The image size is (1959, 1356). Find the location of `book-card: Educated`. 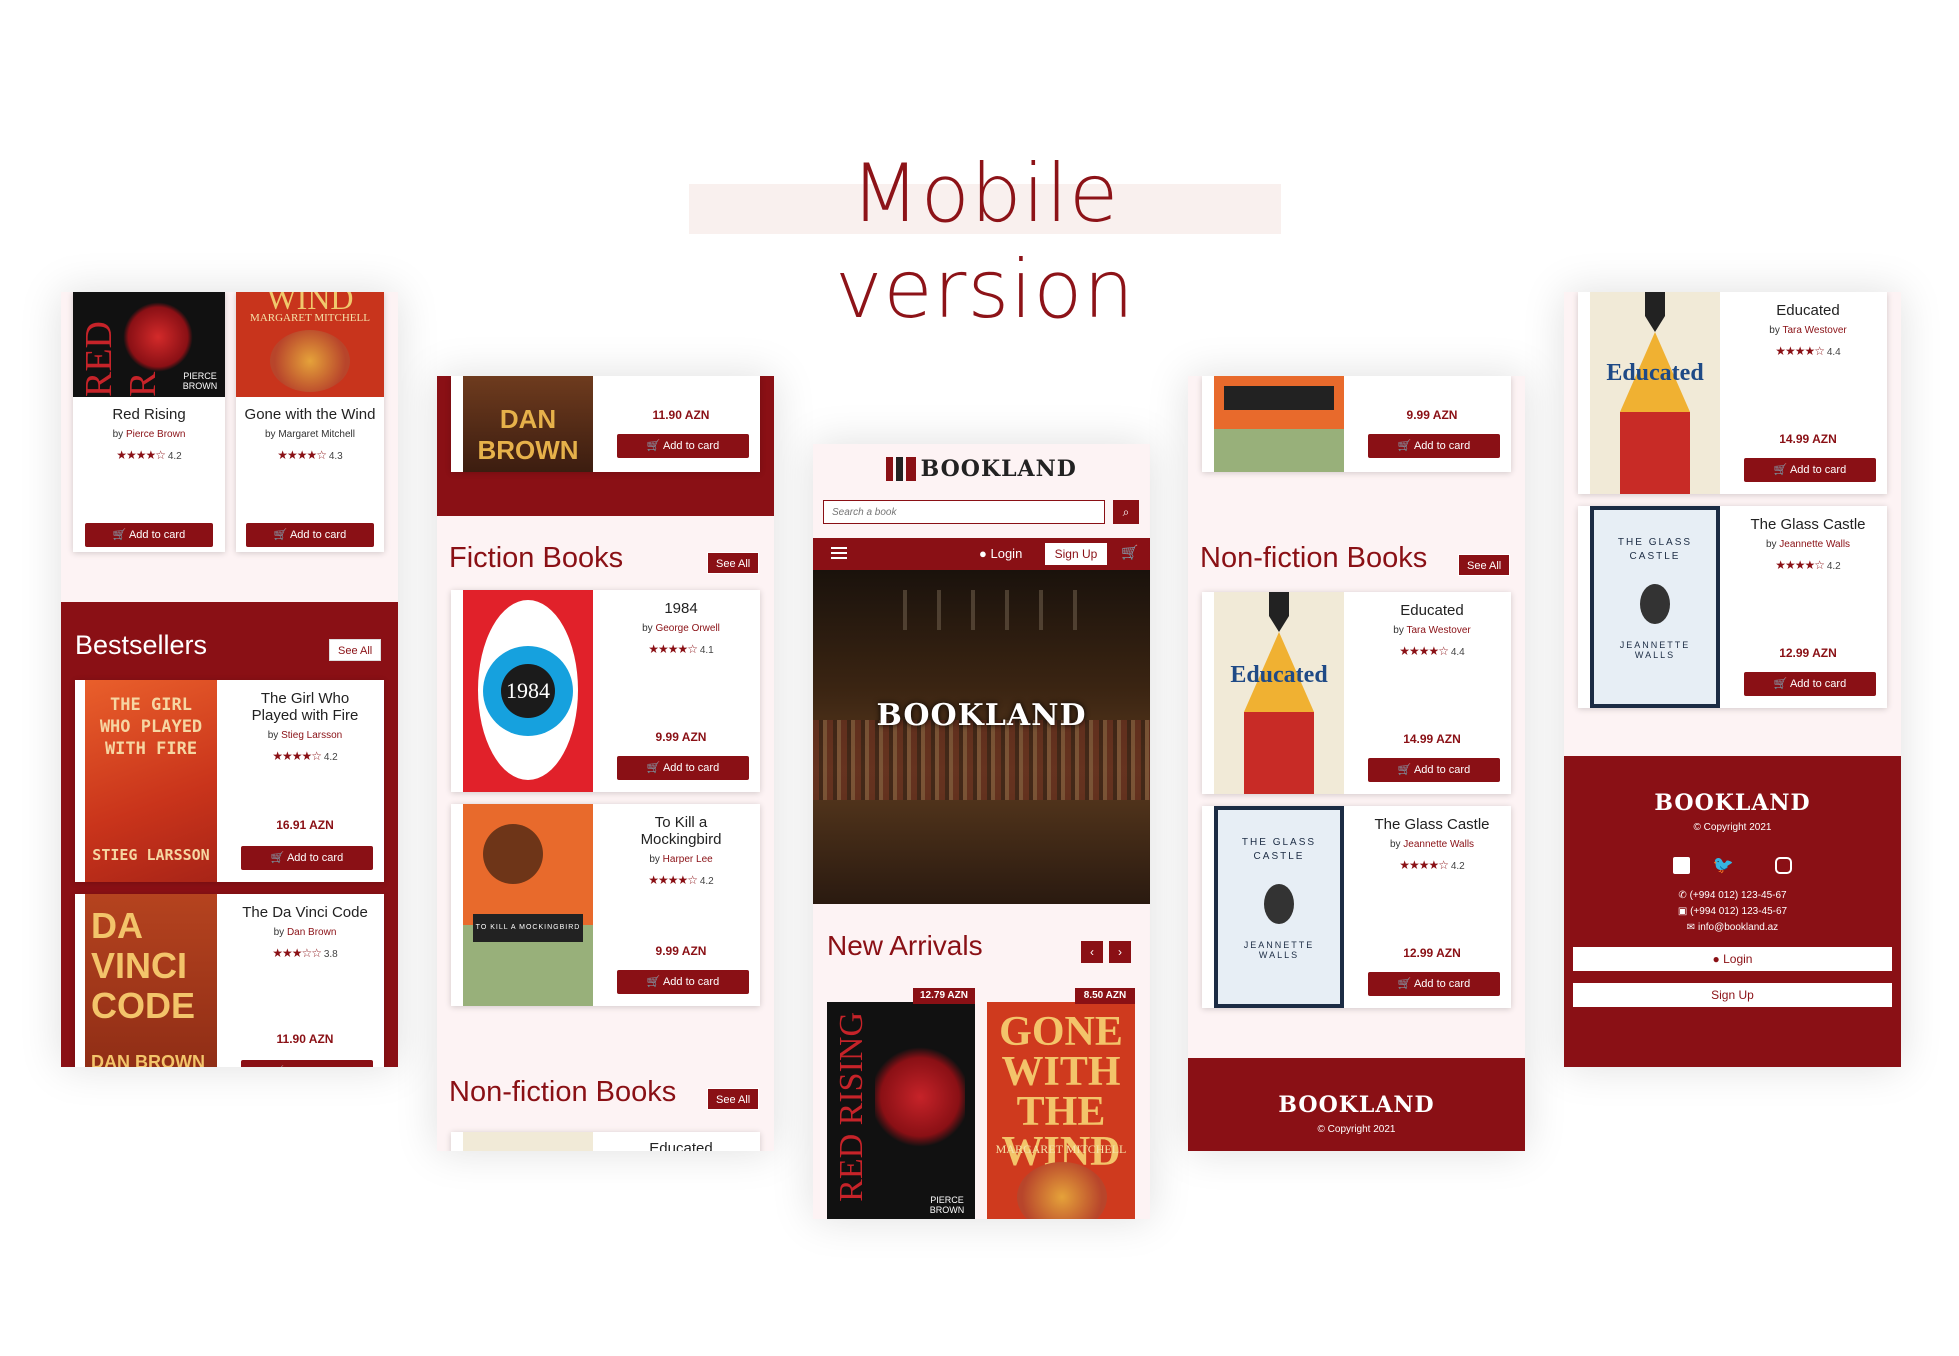

book-card: Educated is located at coordinates (605, 1141).